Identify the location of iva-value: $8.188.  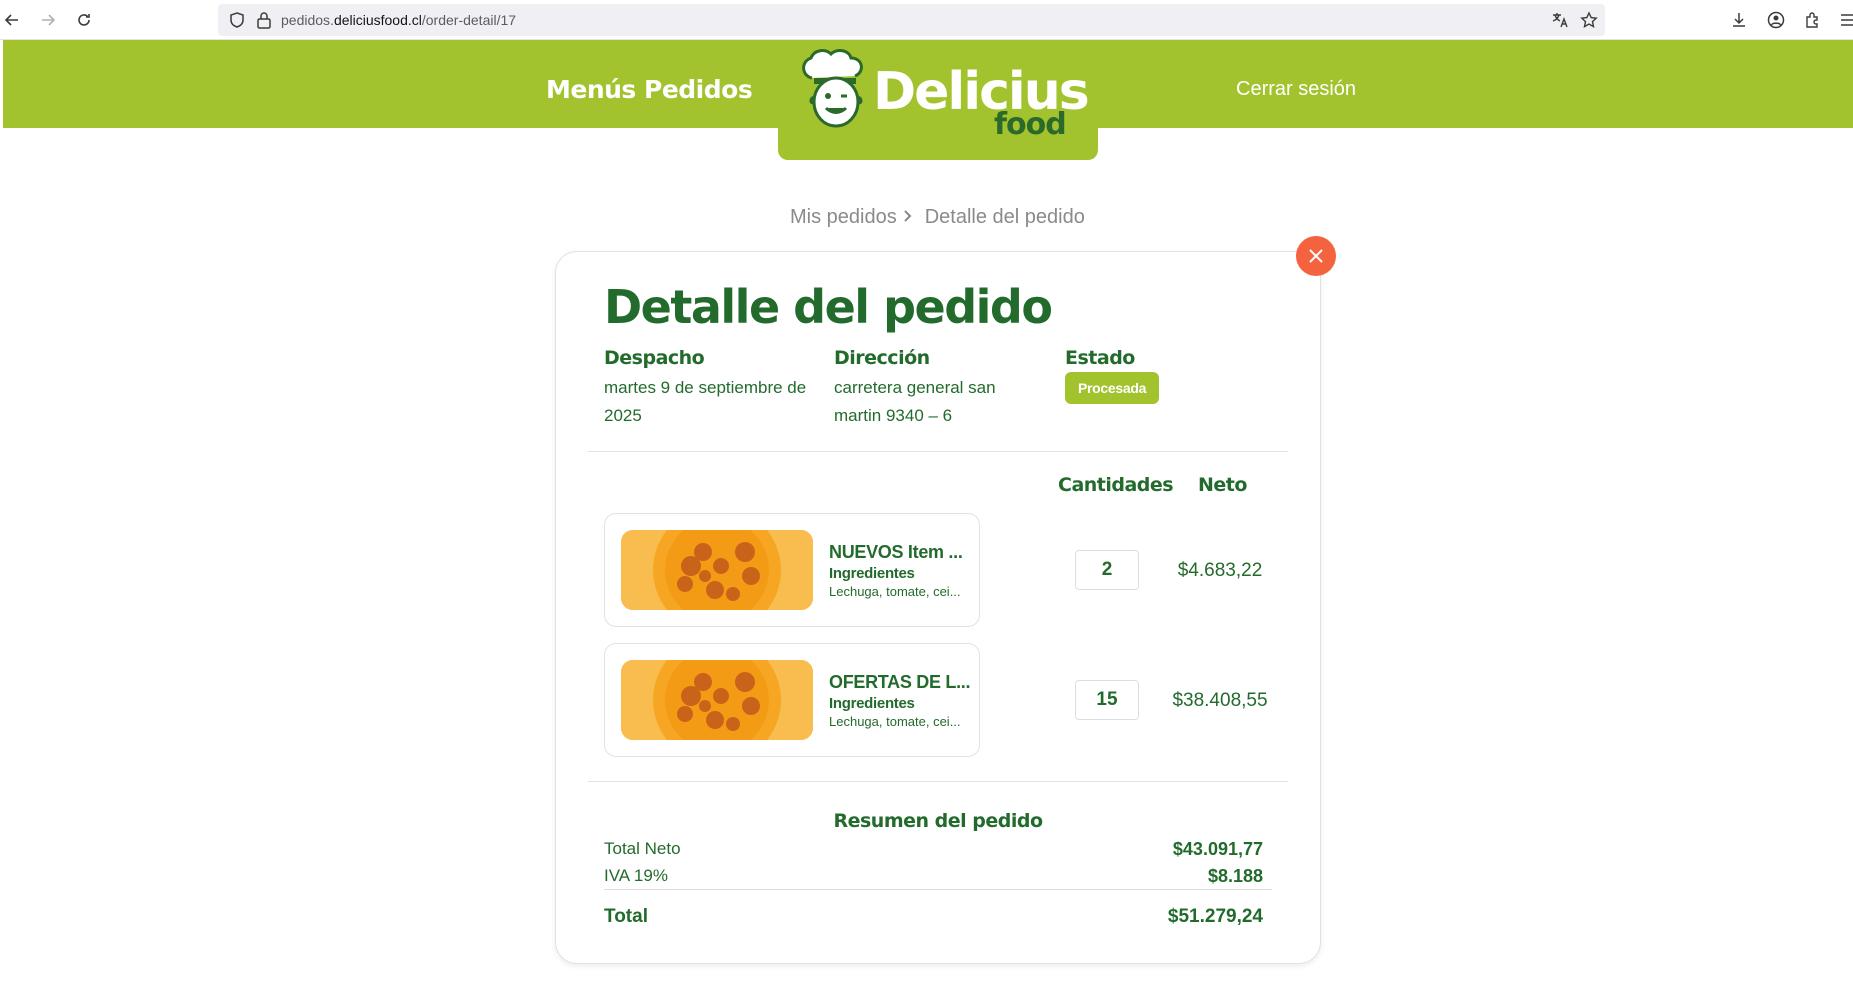
(1235, 876).